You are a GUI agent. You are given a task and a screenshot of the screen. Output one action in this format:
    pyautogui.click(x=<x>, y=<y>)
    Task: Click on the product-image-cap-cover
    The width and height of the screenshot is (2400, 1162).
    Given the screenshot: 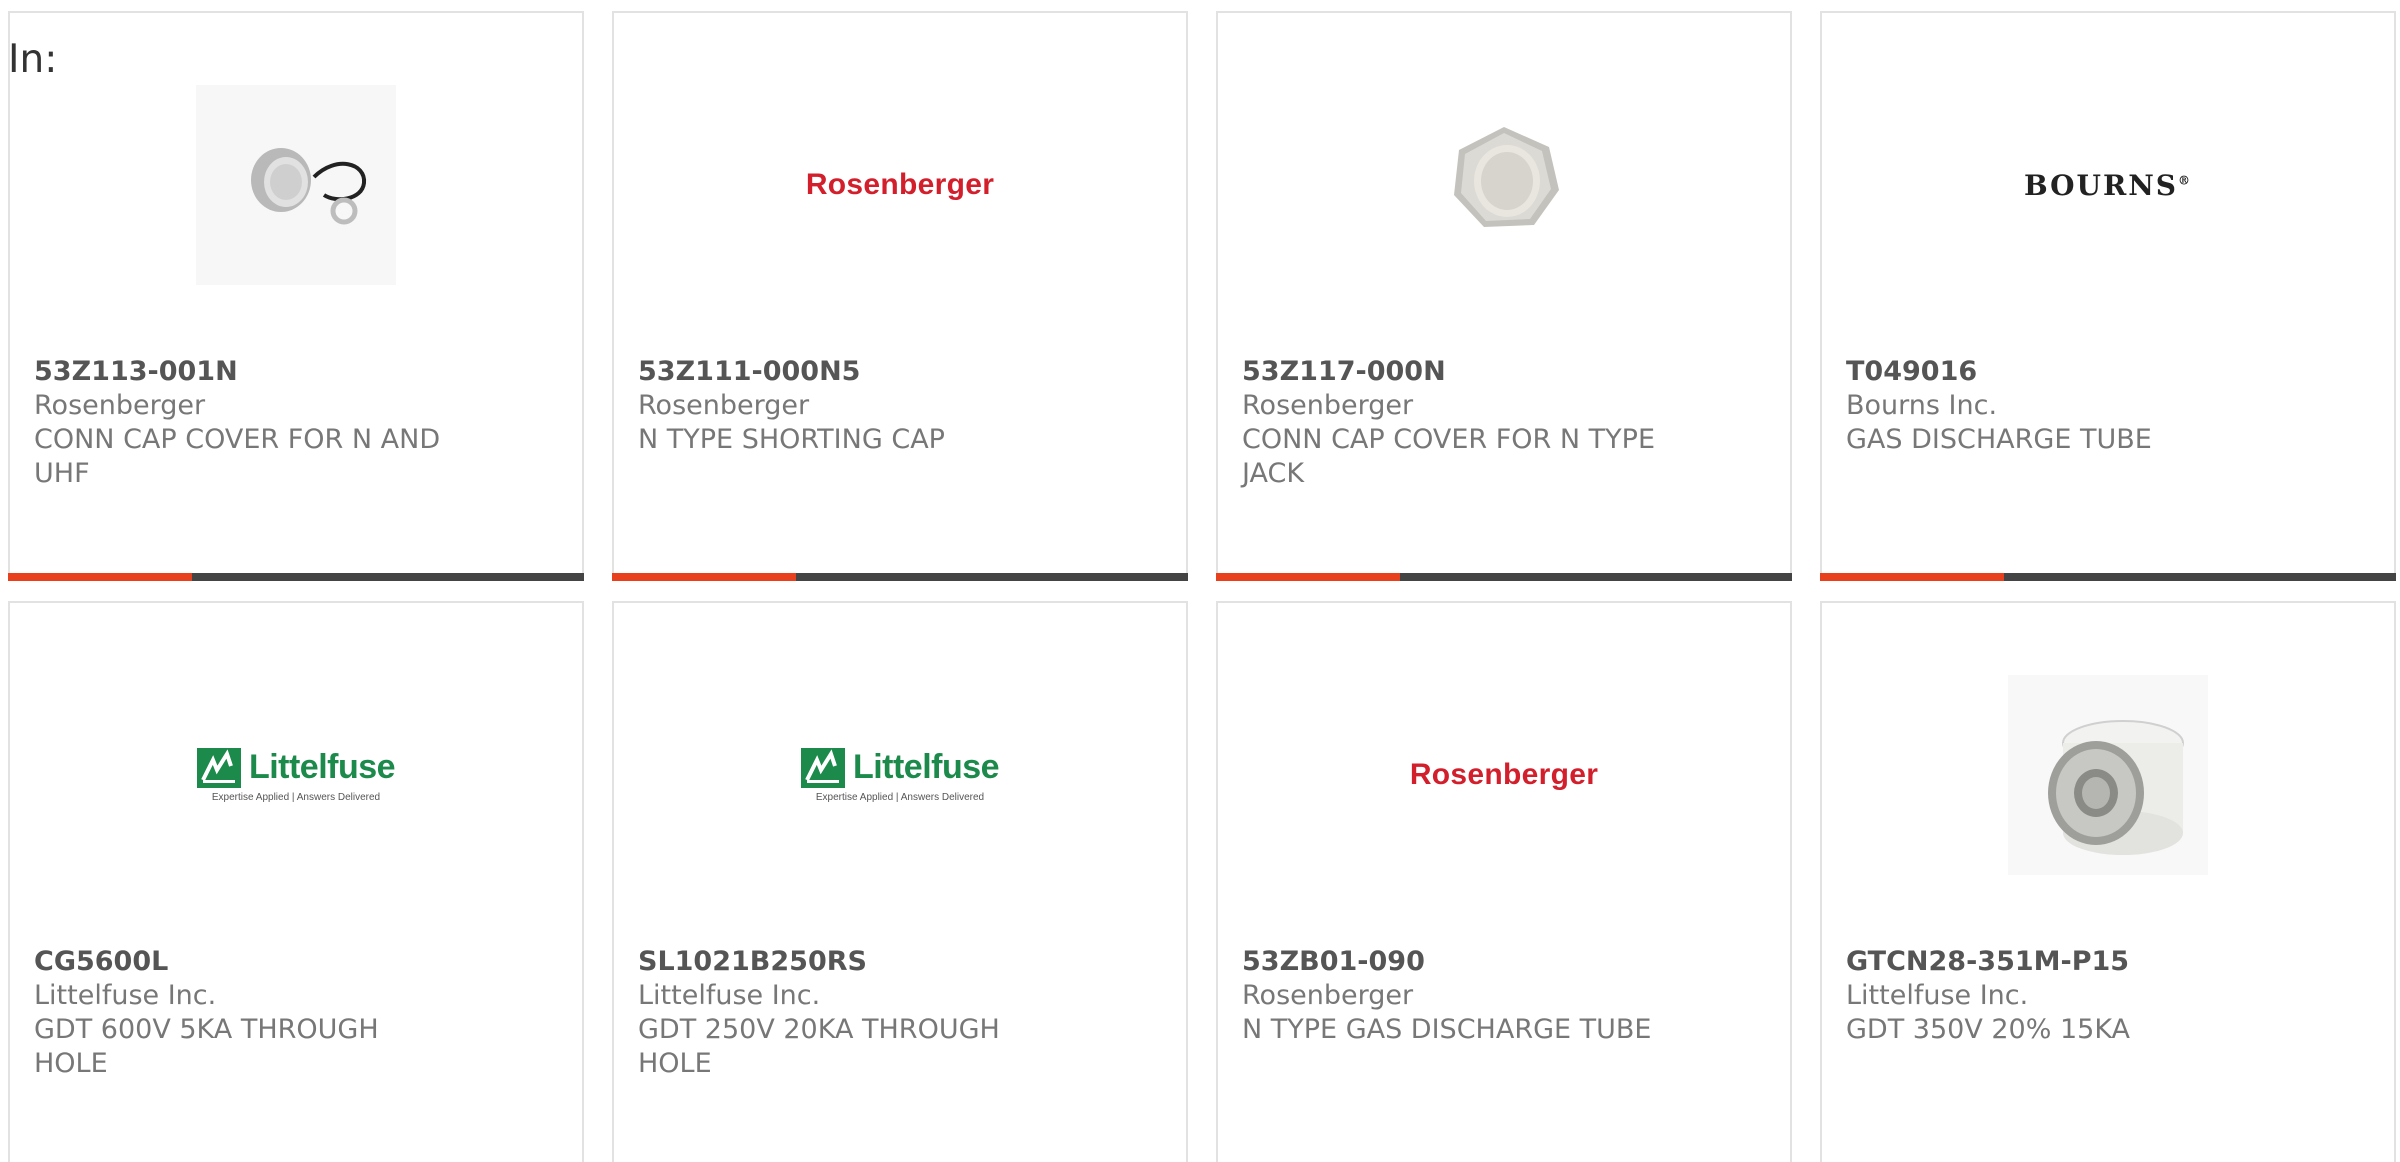 What is the action you would take?
    pyautogui.click(x=296, y=185)
    